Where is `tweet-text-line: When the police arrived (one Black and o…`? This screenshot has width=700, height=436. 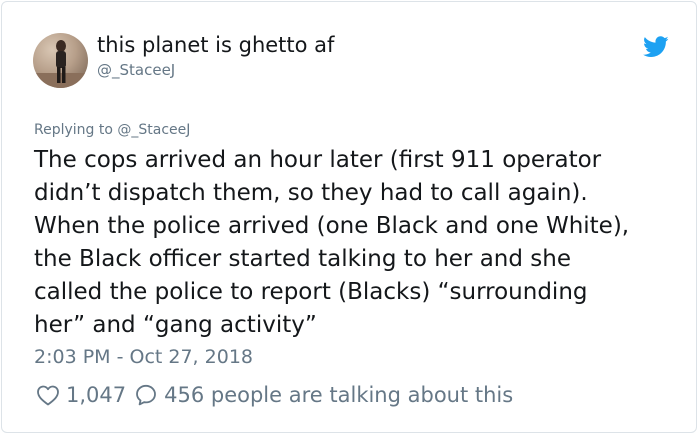
tweet-text-line: When the police arrived (one Black and o… is located at coordinates (332, 226).